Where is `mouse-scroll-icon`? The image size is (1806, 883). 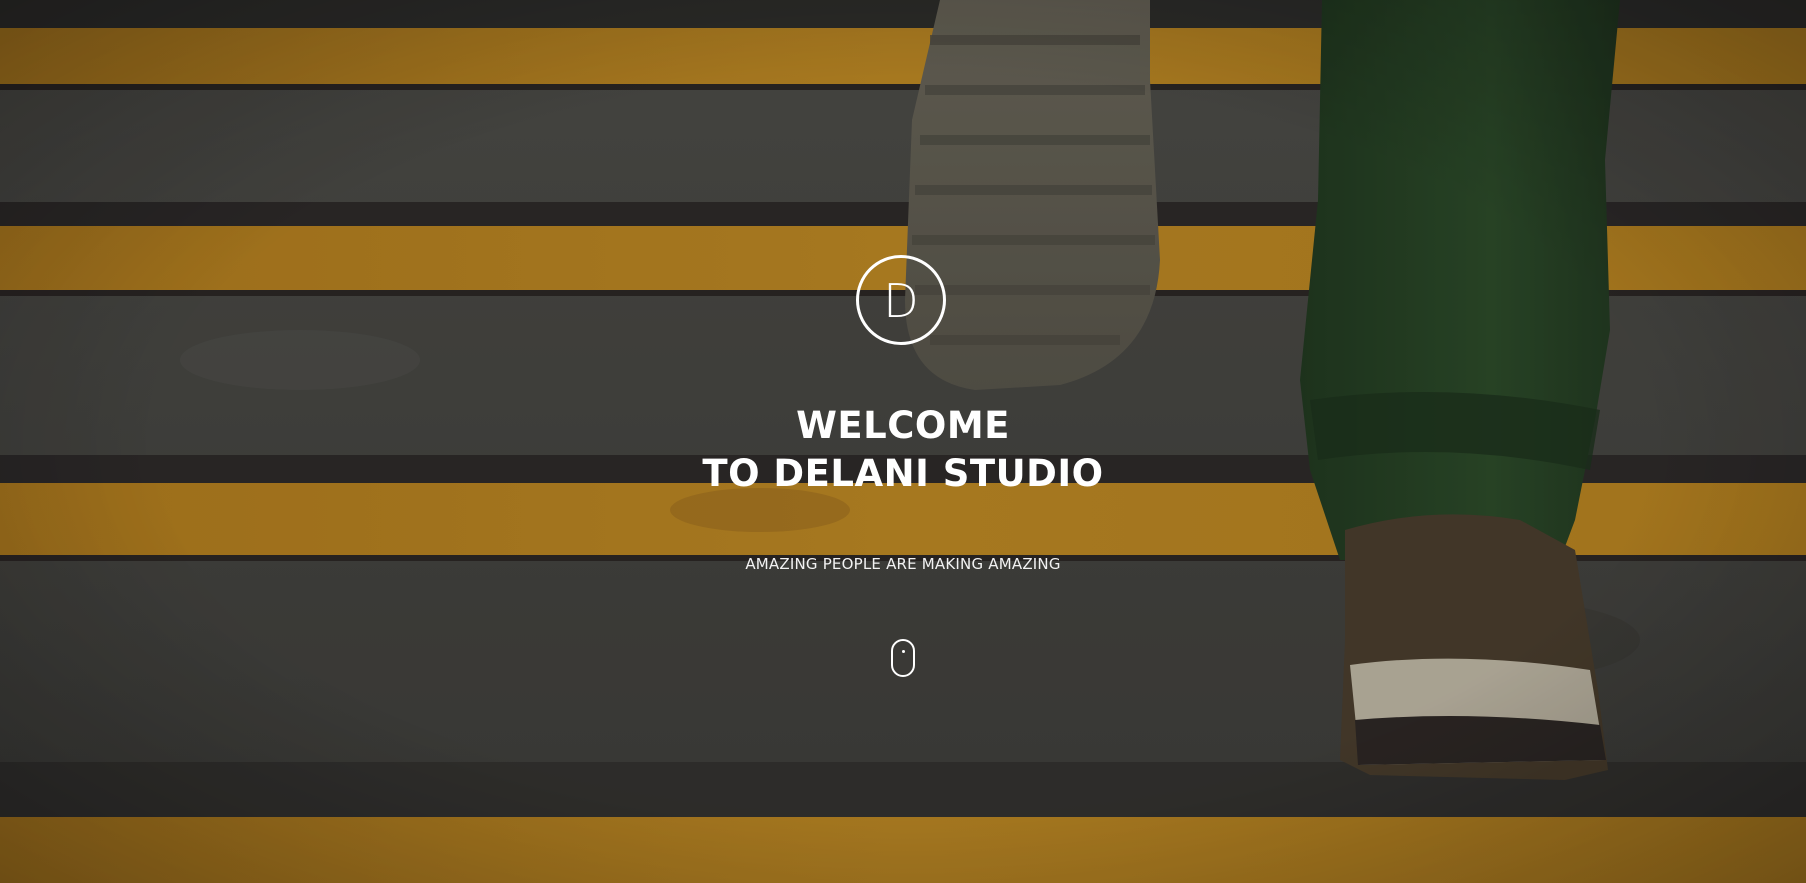 mouse-scroll-icon is located at coordinates (903, 658).